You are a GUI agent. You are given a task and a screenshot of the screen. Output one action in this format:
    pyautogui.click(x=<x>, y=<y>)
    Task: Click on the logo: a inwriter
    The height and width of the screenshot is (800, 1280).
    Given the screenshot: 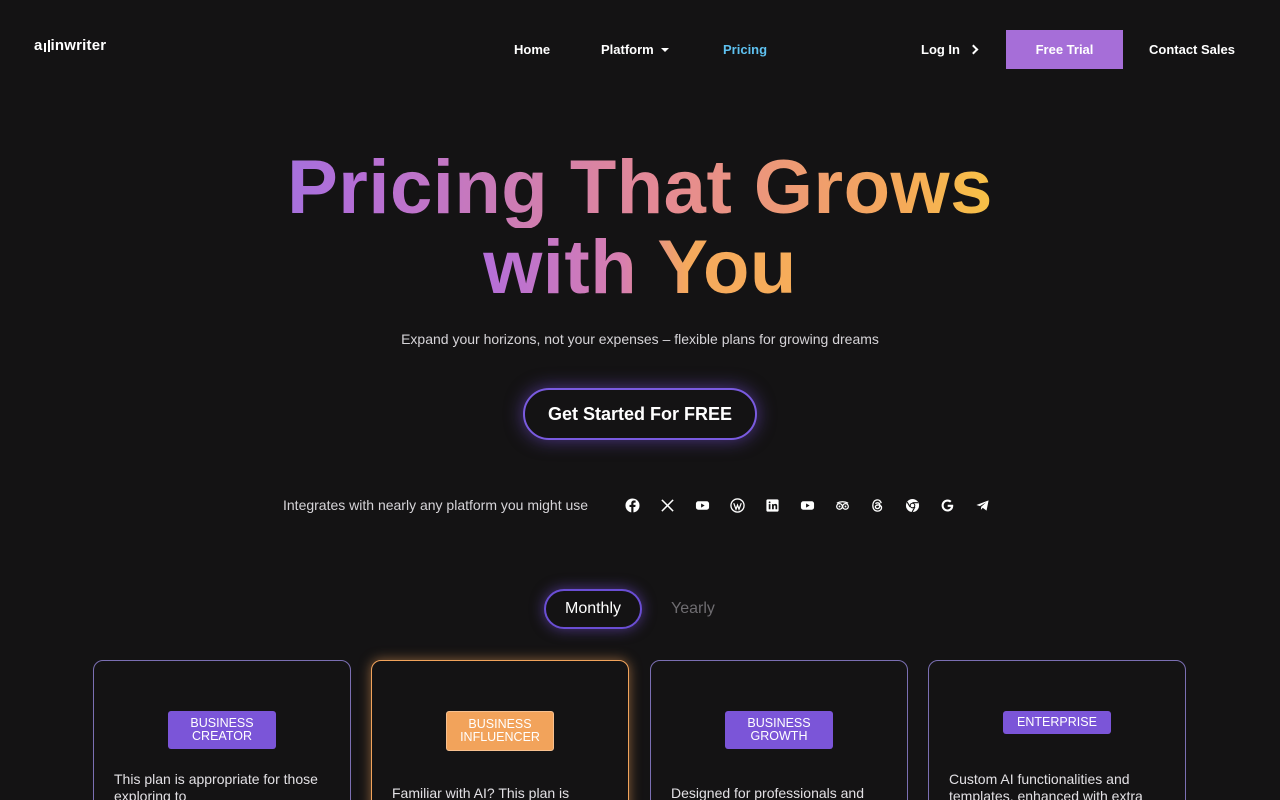 What is the action you would take?
    pyautogui.click(x=70, y=45)
    